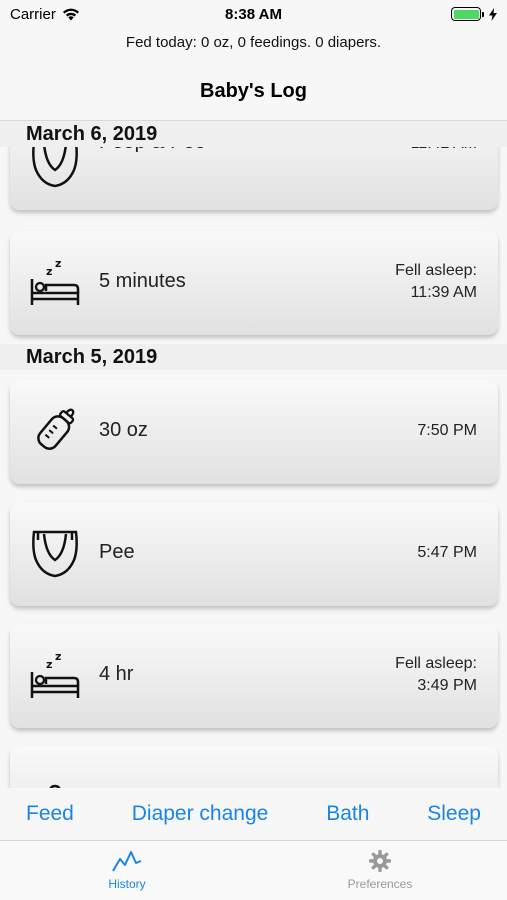 This screenshot has height=900, width=507. Describe the element at coordinates (254, 554) in the screenshot. I see `log-entry-diaper-pee: Pee 5:47 PM` at that location.